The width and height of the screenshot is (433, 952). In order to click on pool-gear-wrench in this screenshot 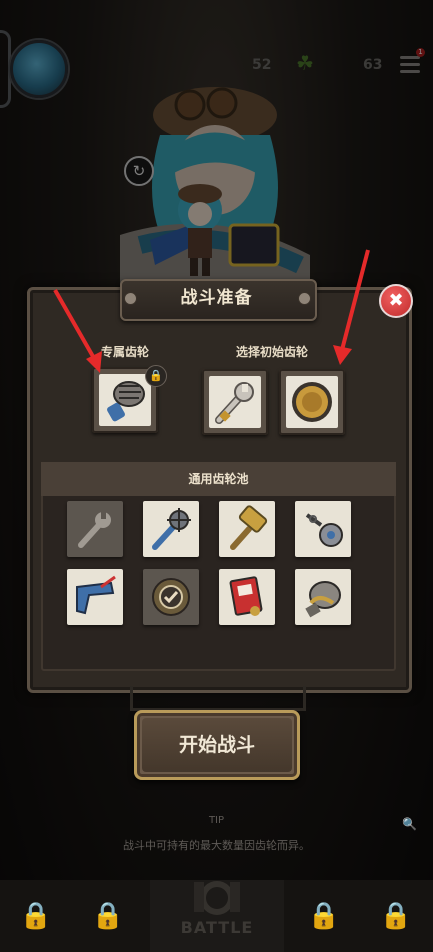, I will do `click(95, 529)`.